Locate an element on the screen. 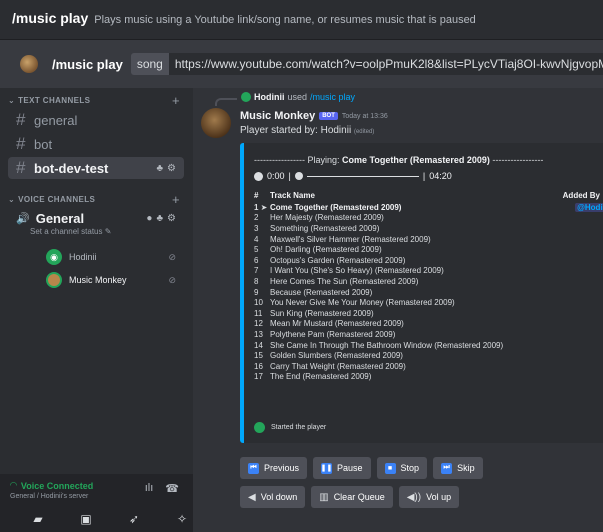  track-name: Her Majesty (Remastered 2009) is located at coordinates (327, 218).